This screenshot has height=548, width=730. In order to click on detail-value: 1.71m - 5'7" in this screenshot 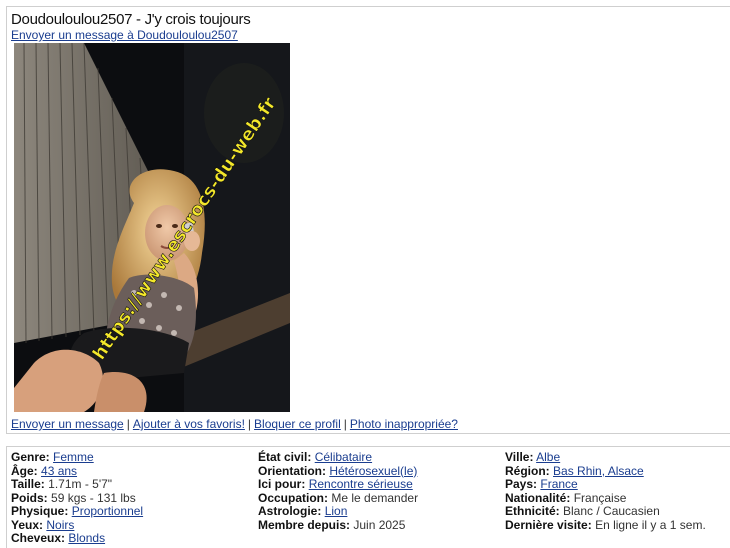, I will do `click(80, 484)`.